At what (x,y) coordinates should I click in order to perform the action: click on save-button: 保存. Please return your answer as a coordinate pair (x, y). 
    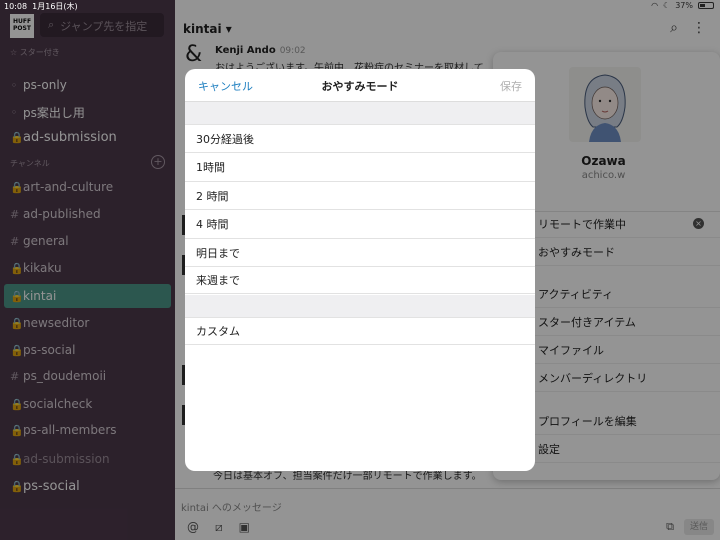
    Looking at the image, I should click on (511, 86).